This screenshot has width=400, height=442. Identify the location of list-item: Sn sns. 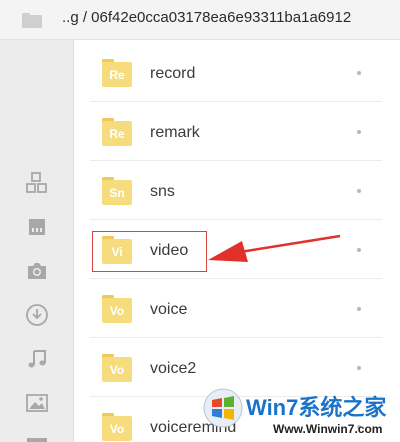
(236, 190).